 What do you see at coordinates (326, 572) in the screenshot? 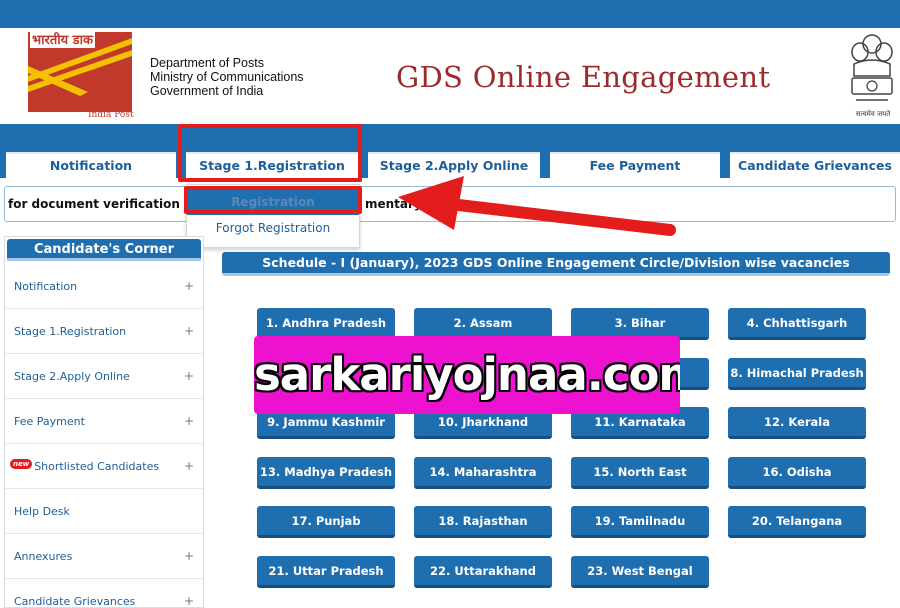
I see `state-button: 21. Uttar Pradesh` at bounding box center [326, 572].